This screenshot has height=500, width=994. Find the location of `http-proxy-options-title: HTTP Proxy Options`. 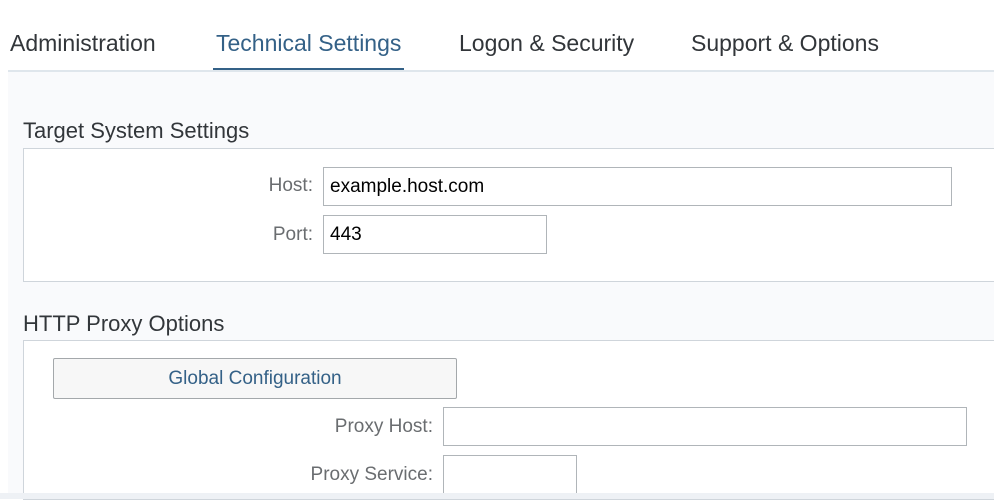

http-proxy-options-title: HTTP Proxy Options is located at coordinates (124, 323).